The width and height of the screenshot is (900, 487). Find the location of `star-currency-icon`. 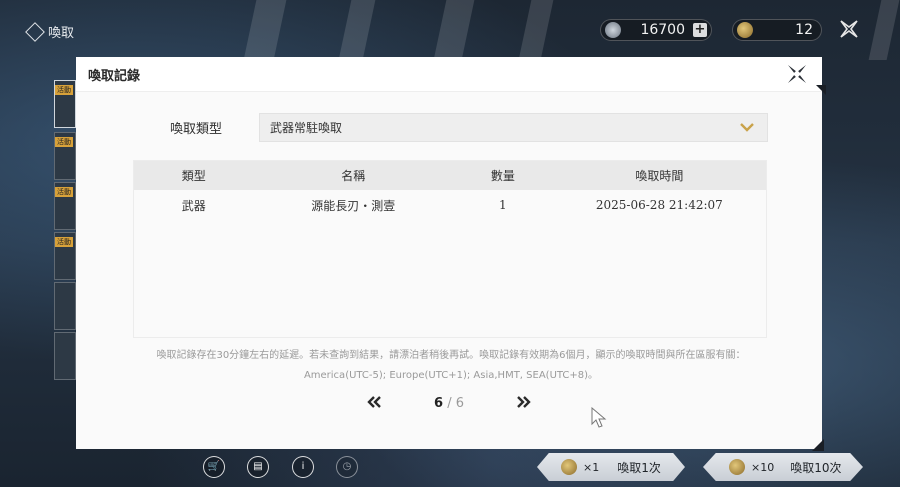

star-currency-icon is located at coordinates (613, 30).